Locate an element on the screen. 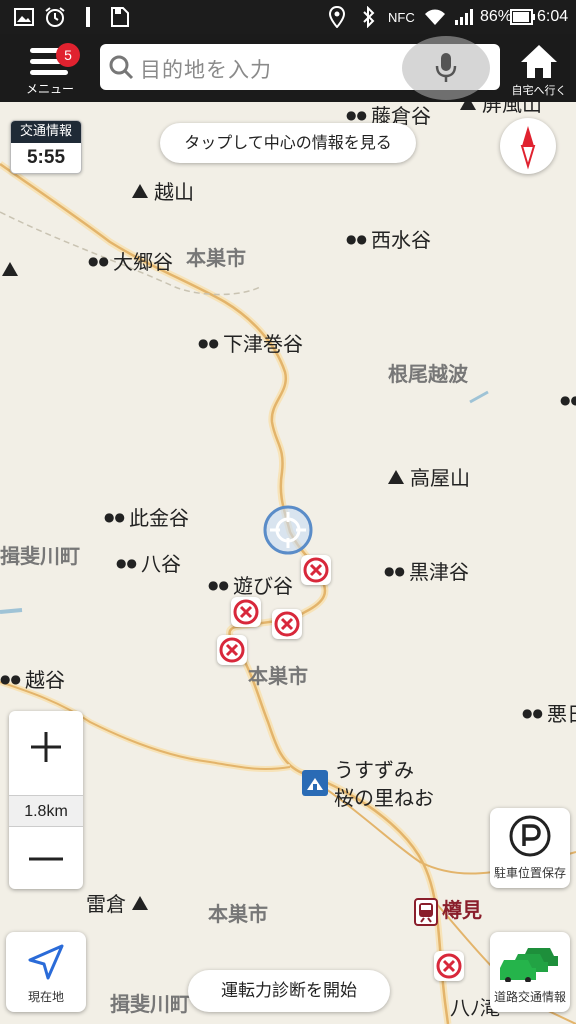  road-traffic-button: 道路交通情報 is located at coordinates (530, 972).